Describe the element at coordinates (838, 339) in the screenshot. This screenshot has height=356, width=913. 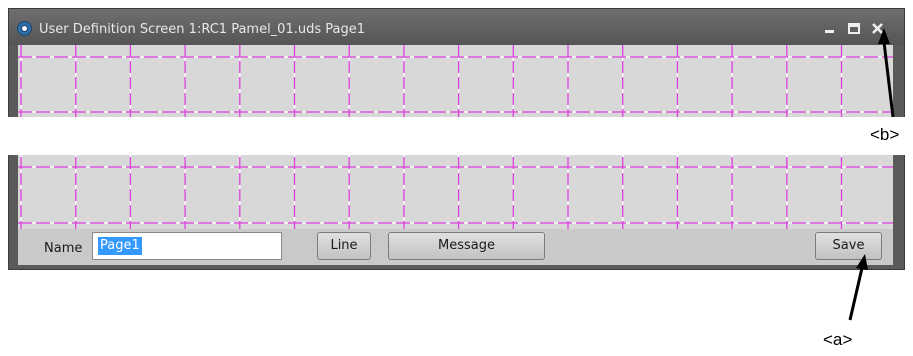
I see `callout-label-a: <a>` at that location.